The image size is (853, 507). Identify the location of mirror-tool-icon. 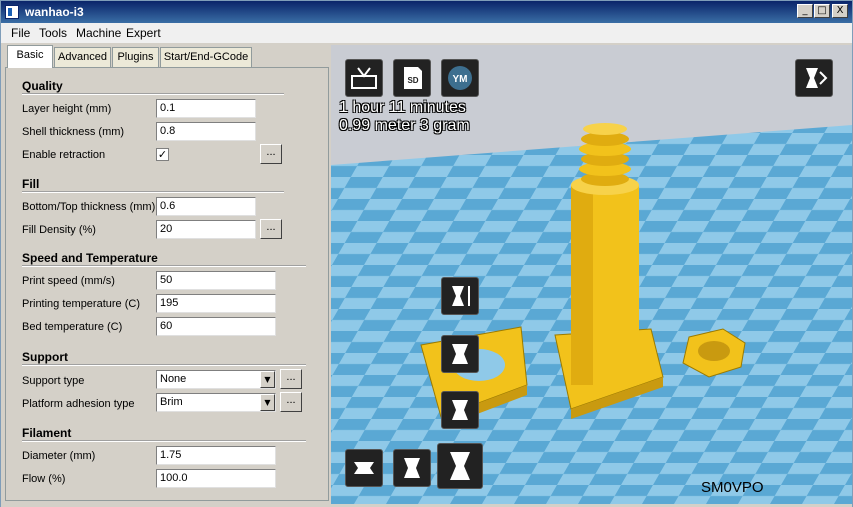
(460, 466).